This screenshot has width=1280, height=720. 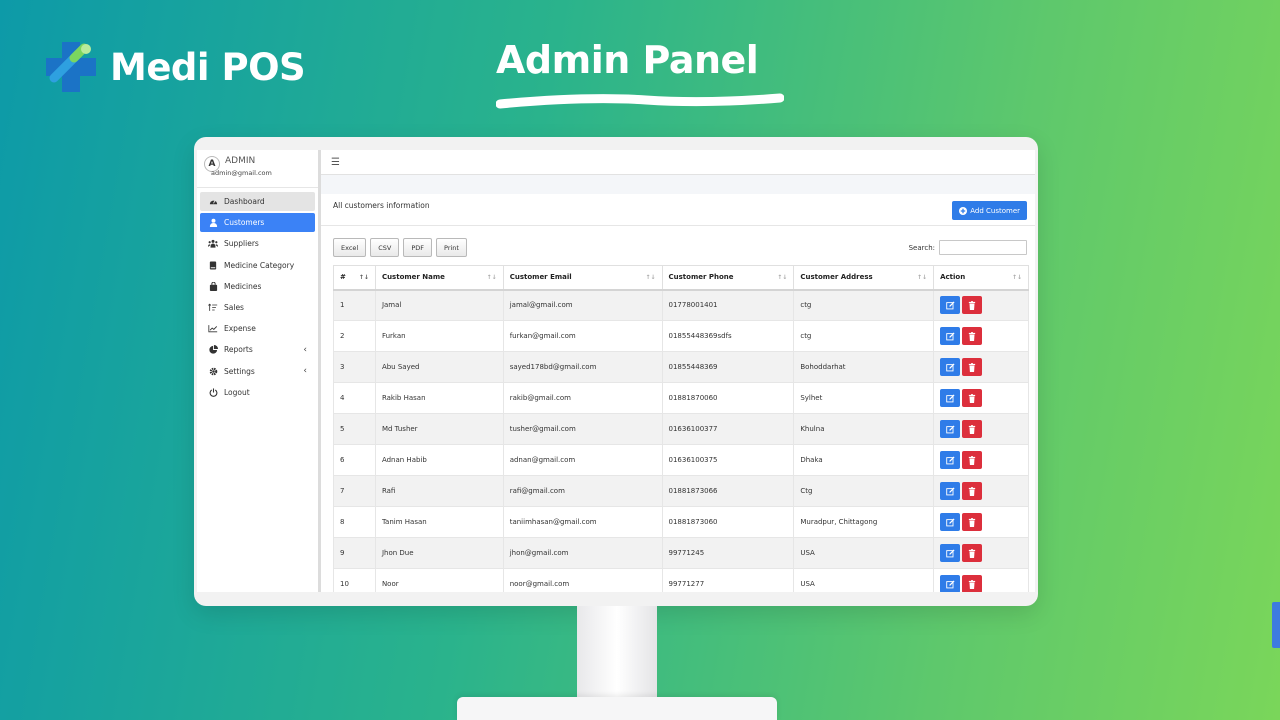 I want to click on brand-name: Medi POS, so click(x=208, y=67).